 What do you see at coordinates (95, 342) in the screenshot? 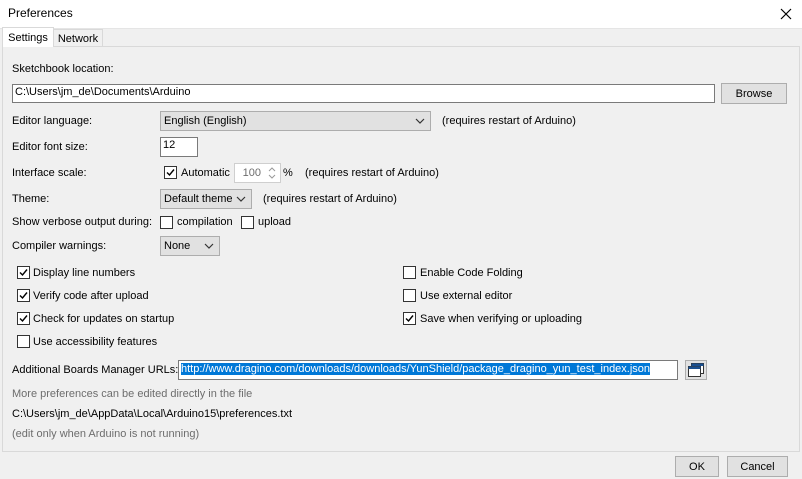
I see `accessibility-label: Use accessibility features` at bounding box center [95, 342].